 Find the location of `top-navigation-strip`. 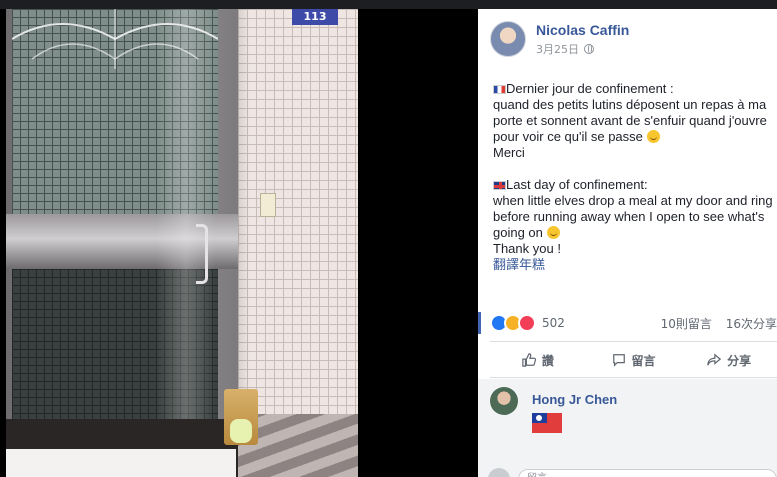

top-navigation-strip is located at coordinates (388, 4).